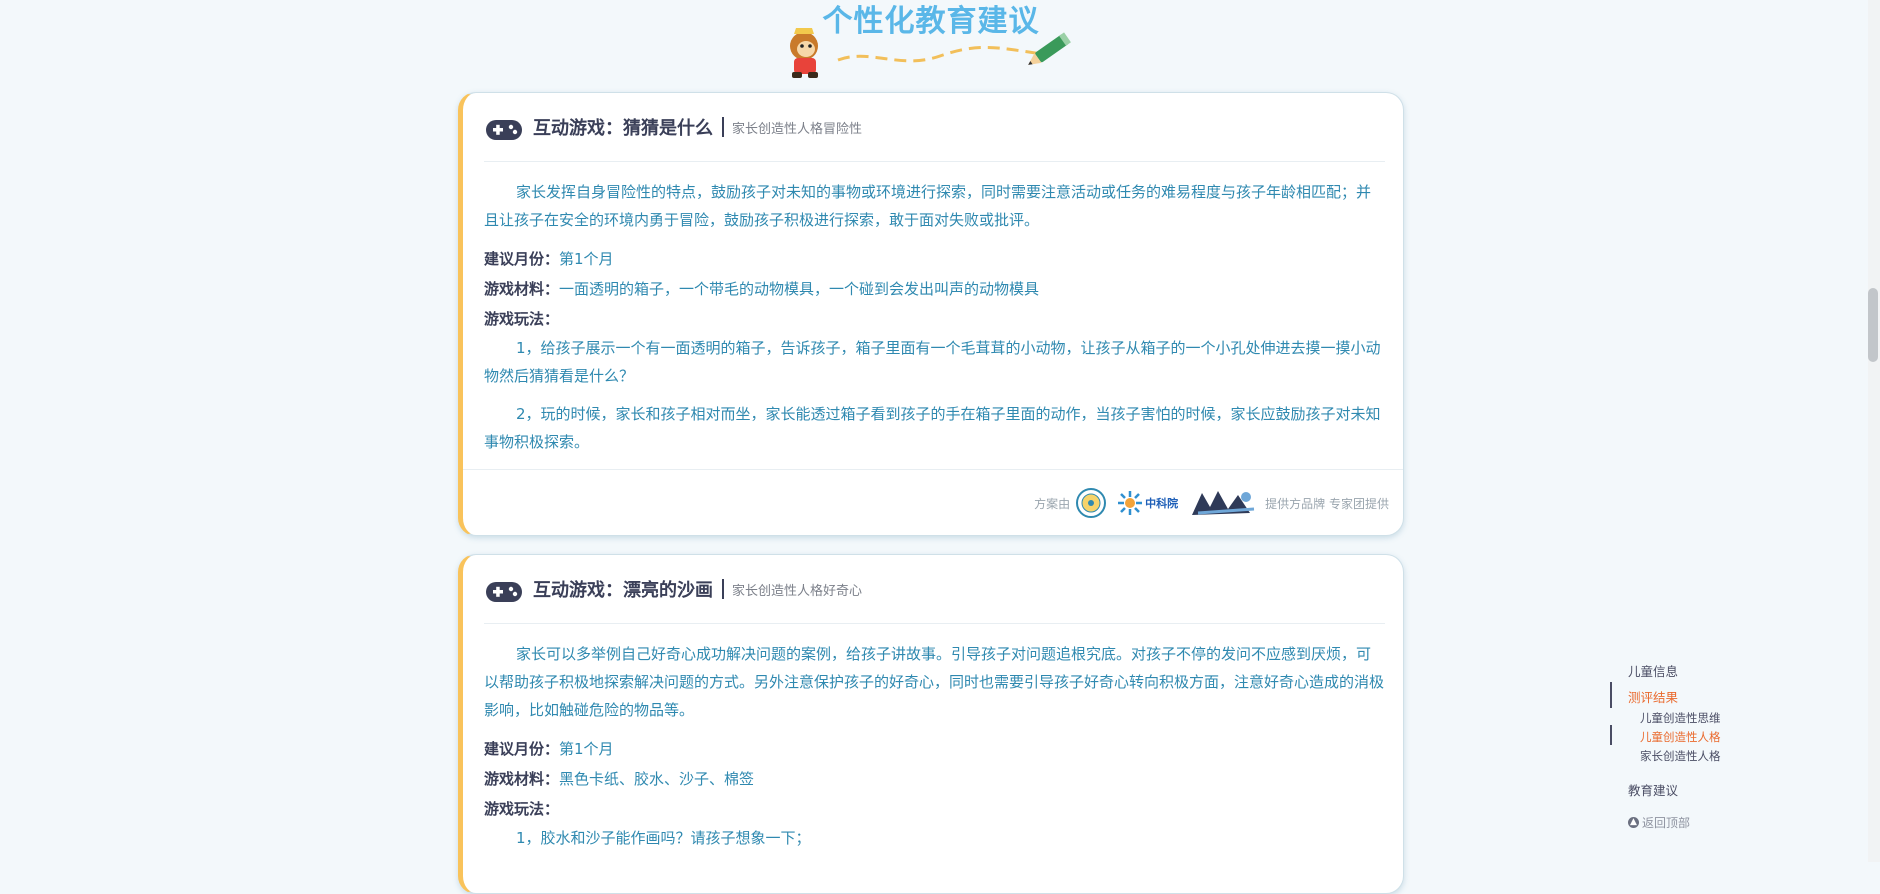 The width and height of the screenshot is (1880, 894). I want to click on academy-seal-logo, so click(1091, 503).